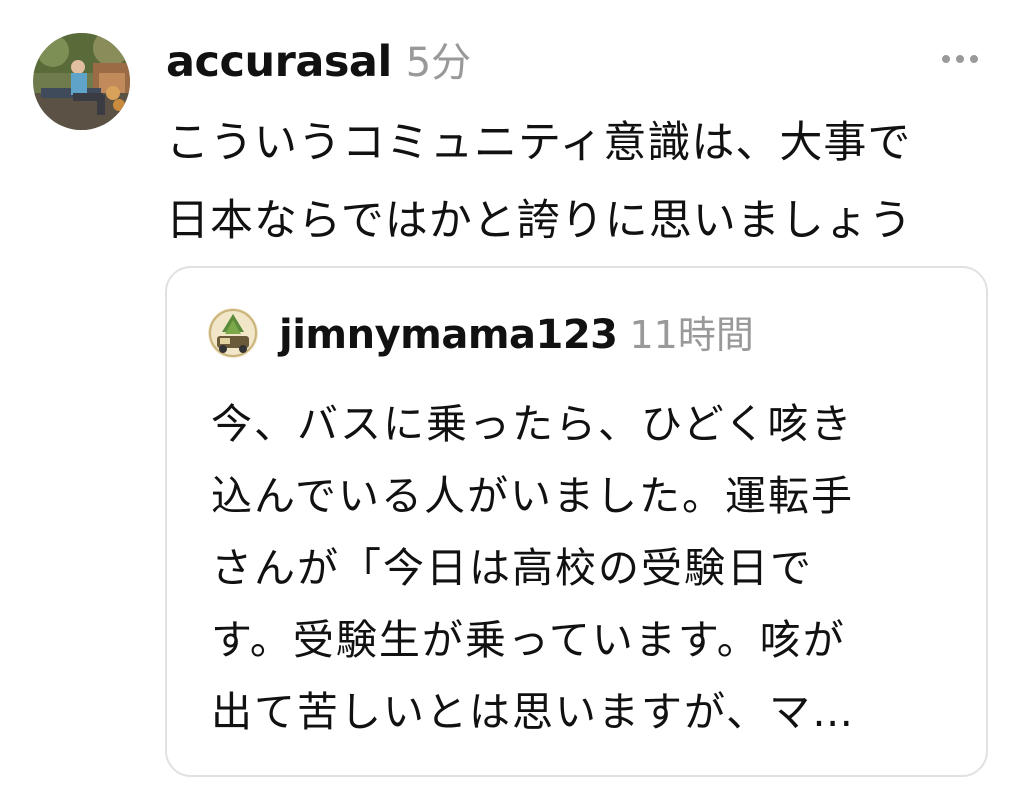  Describe the element at coordinates (946, 59) in the screenshot. I see `more-horizontal-icon` at that location.